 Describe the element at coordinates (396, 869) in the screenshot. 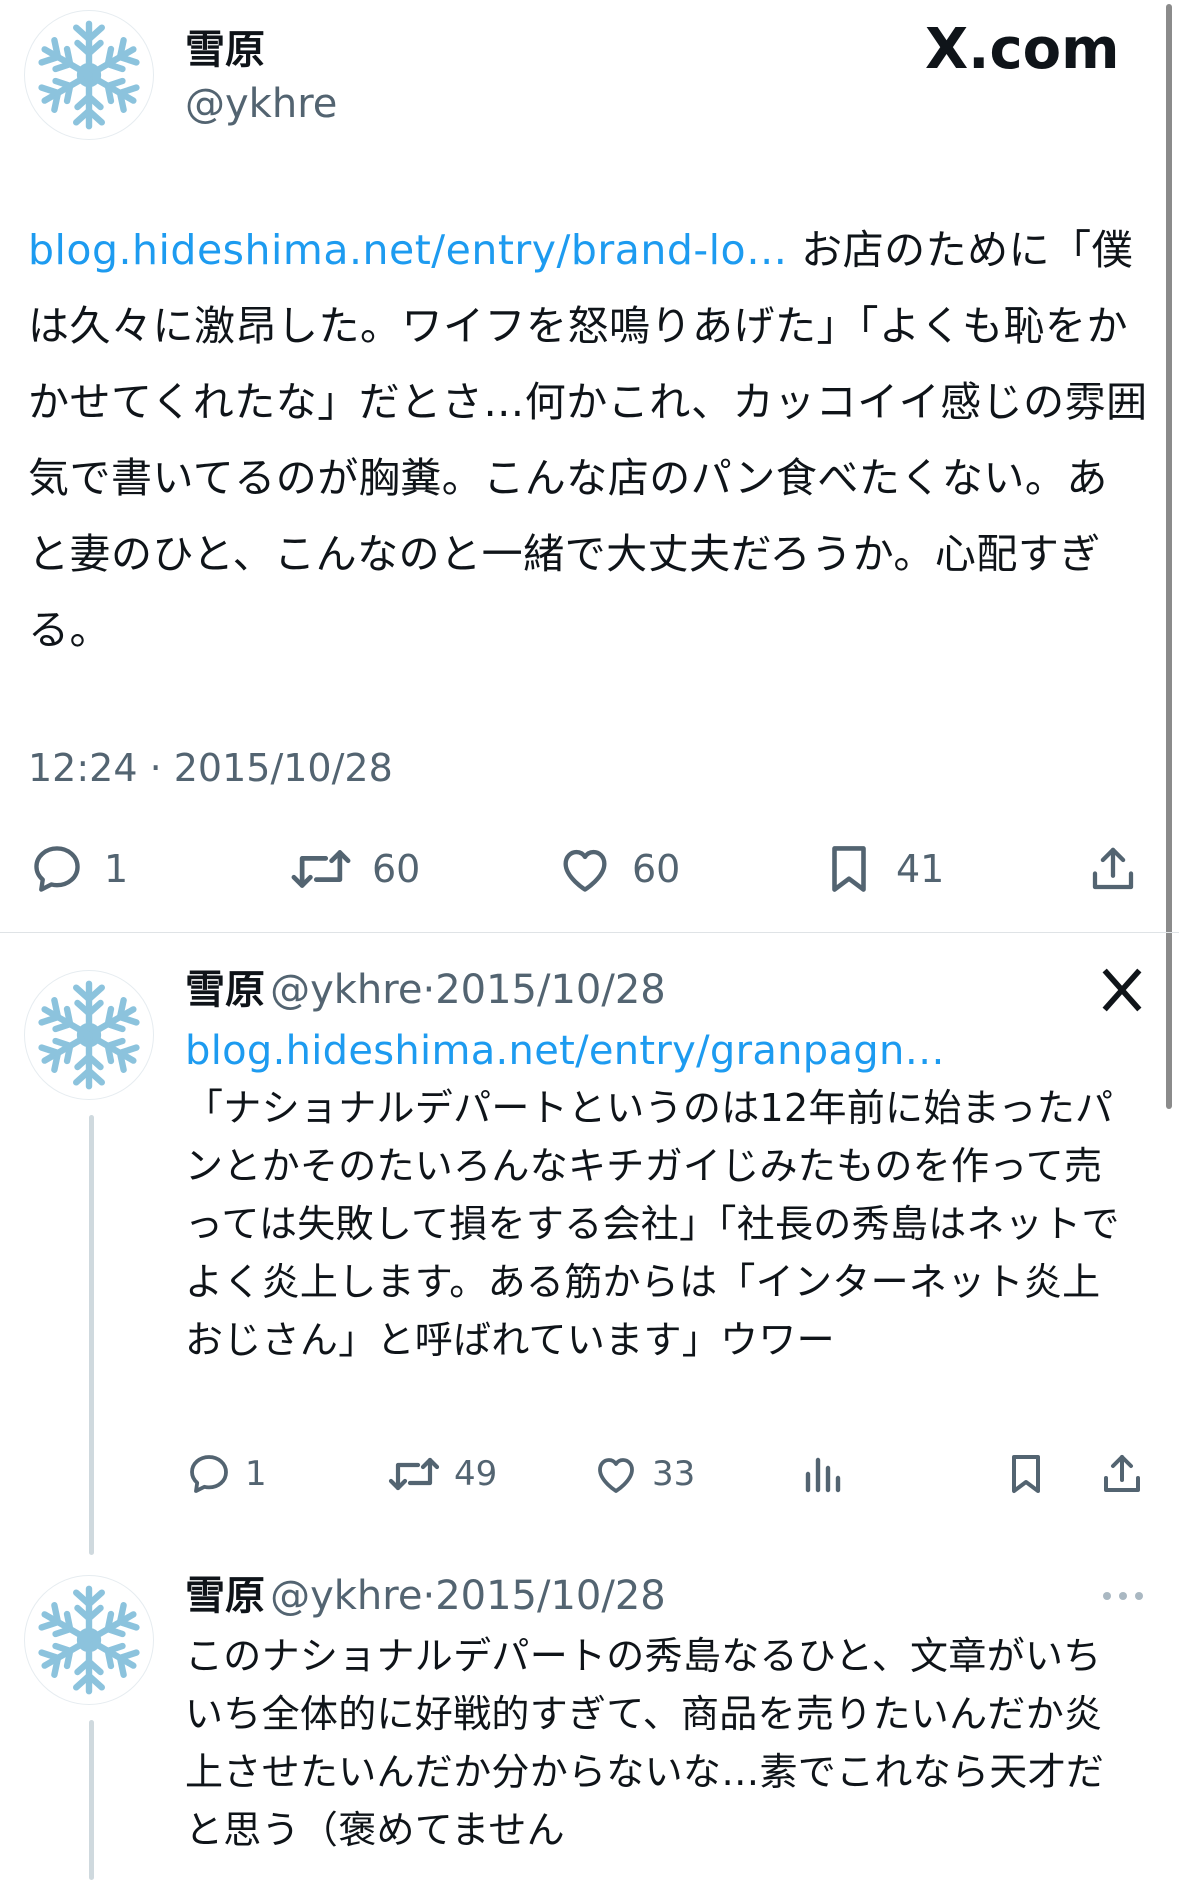

I see `retweet-count: 60` at that location.